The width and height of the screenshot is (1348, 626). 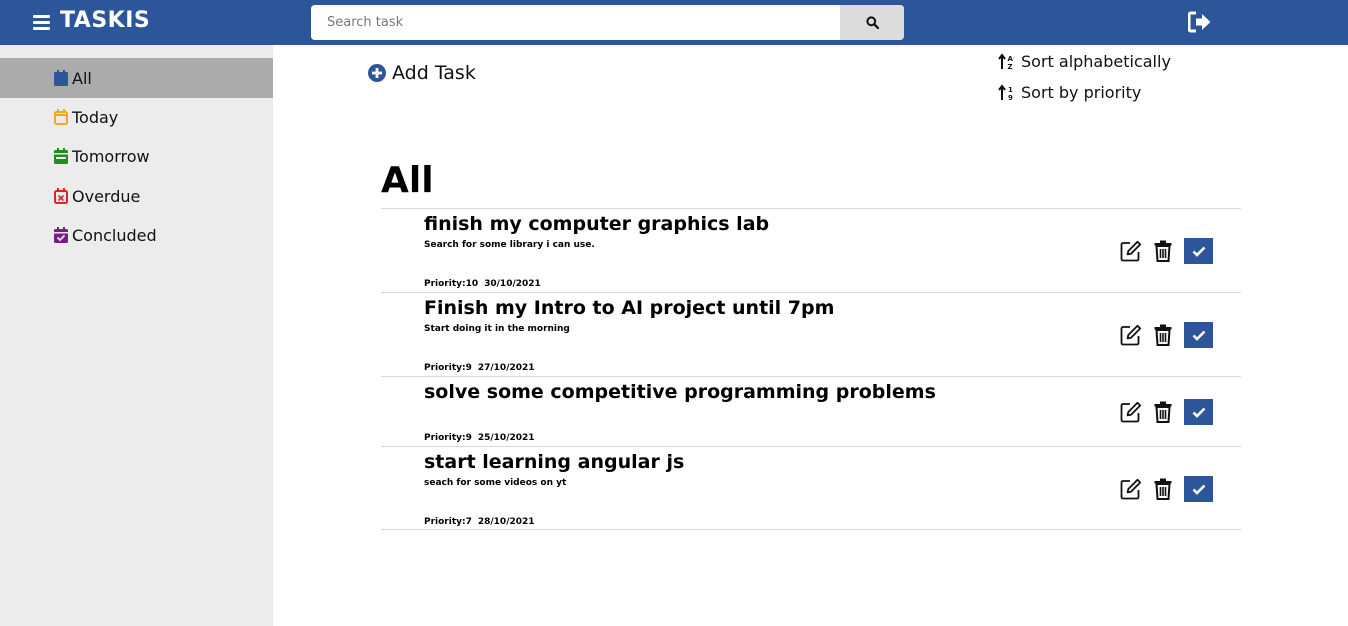 I want to click on task-meta: Priority:7 28/10/2021, so click(x=479, y=522).